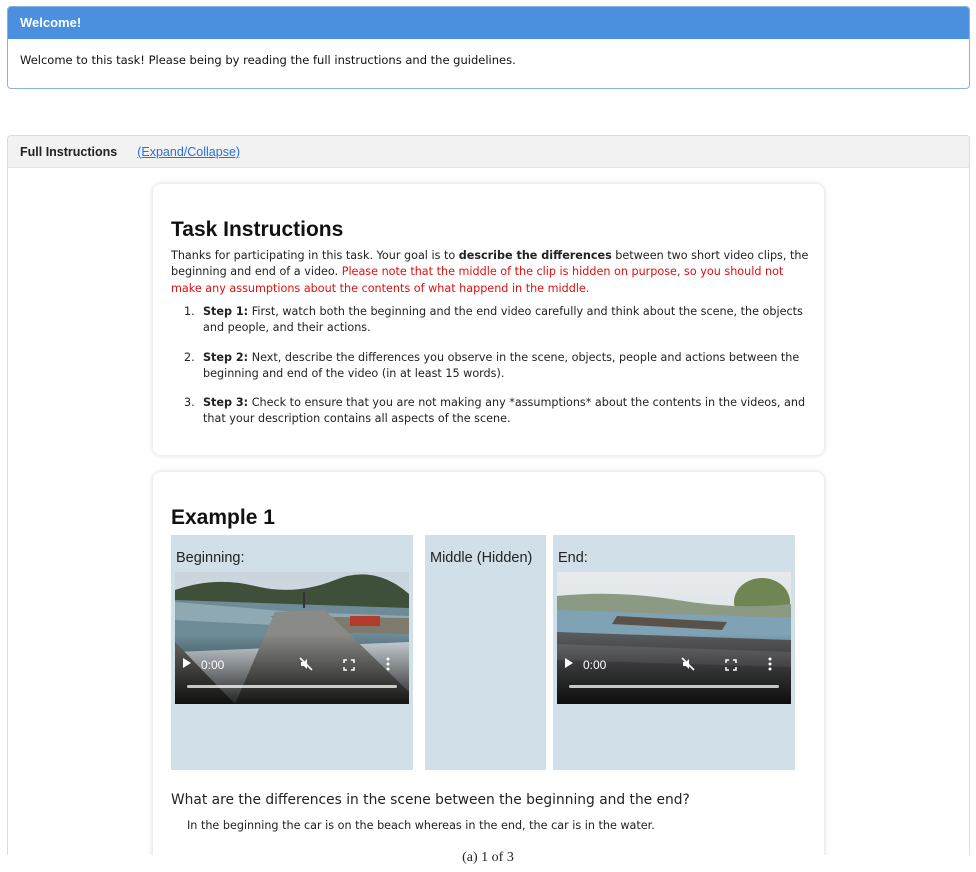 The width and height of the screenshot is (976, 872). Describe the element at coordinates (535, 255) in the screenshot. I see `intro-bold: describe the differences` at that location.